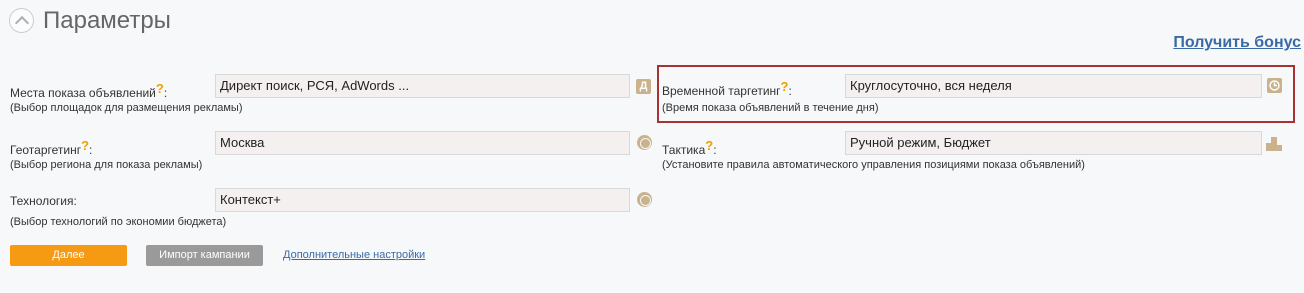  I want to click on geotargeting-label: Геотаргетинг?:, so click(51, 148).